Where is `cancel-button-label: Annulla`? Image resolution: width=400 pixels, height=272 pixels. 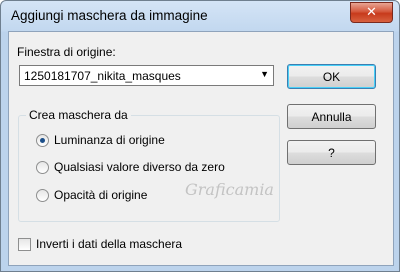 cancel-button-label: Annulla is located at coordinates (331, 116).